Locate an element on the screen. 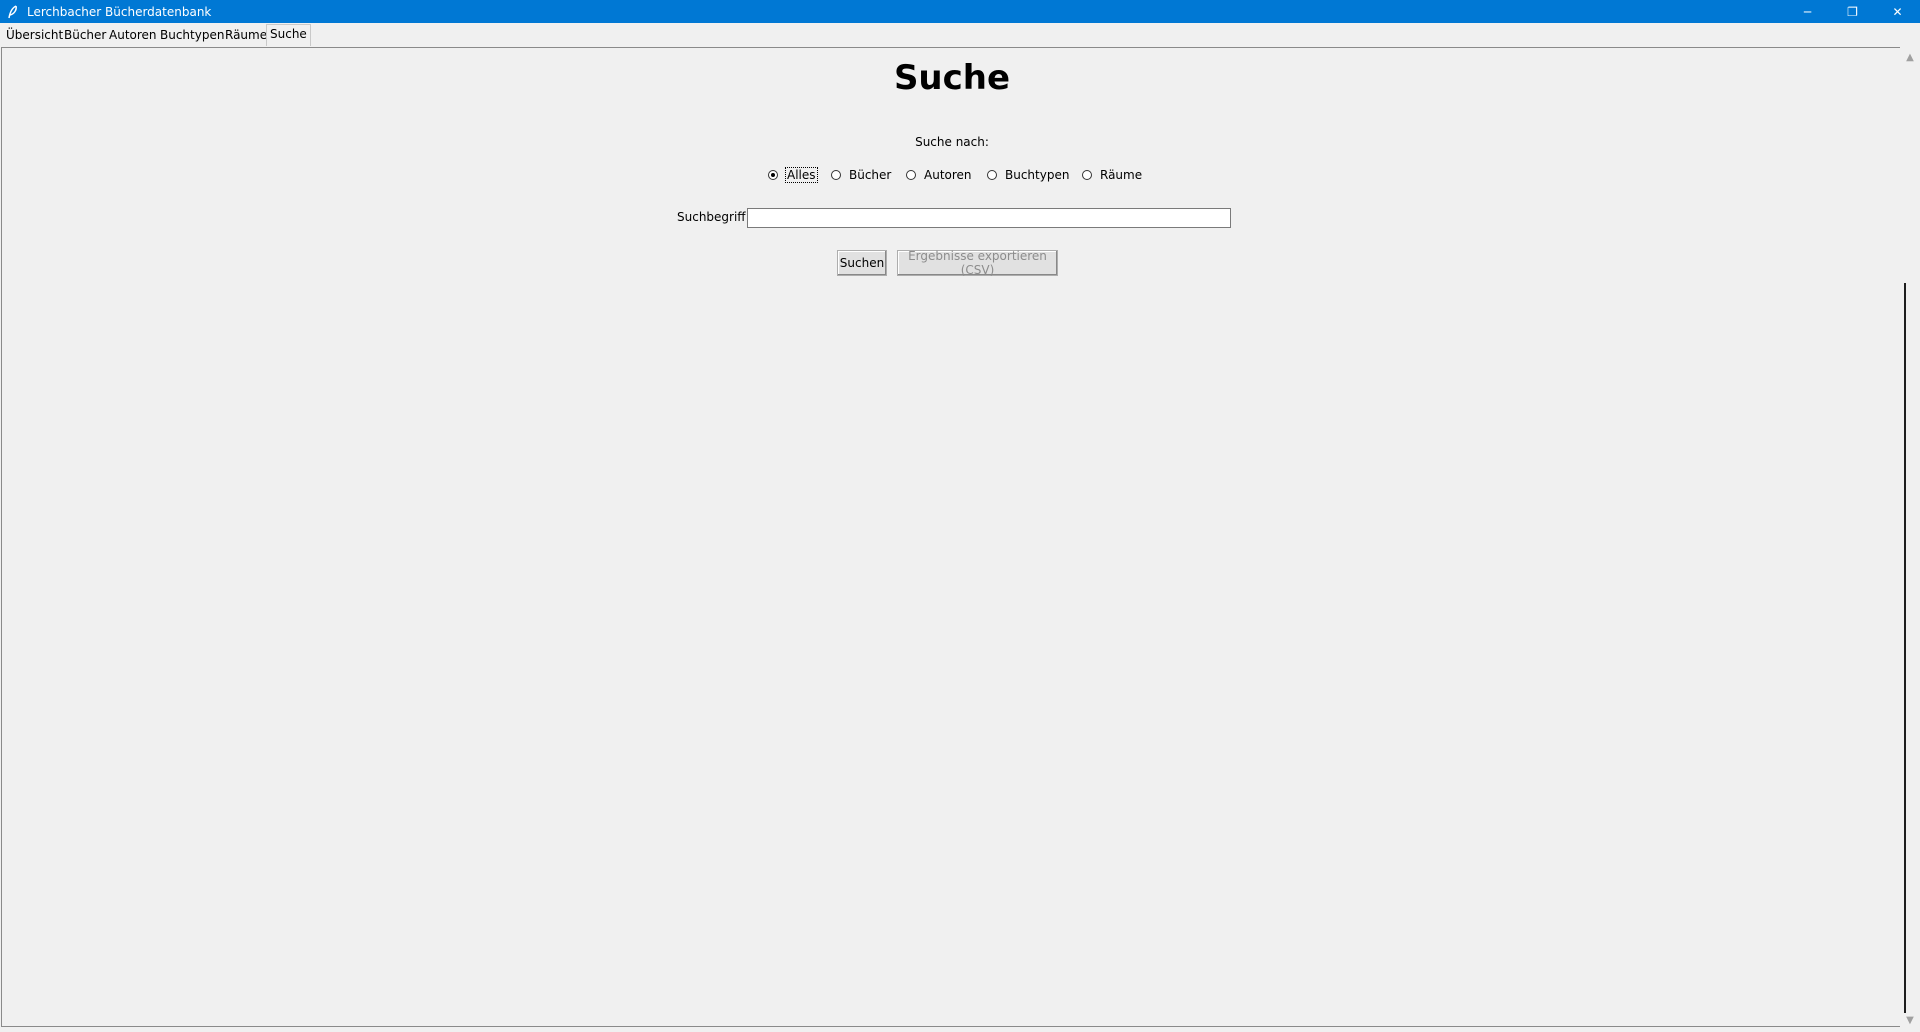  tab-autoren: Autoren is located at coordinates (133, 35).